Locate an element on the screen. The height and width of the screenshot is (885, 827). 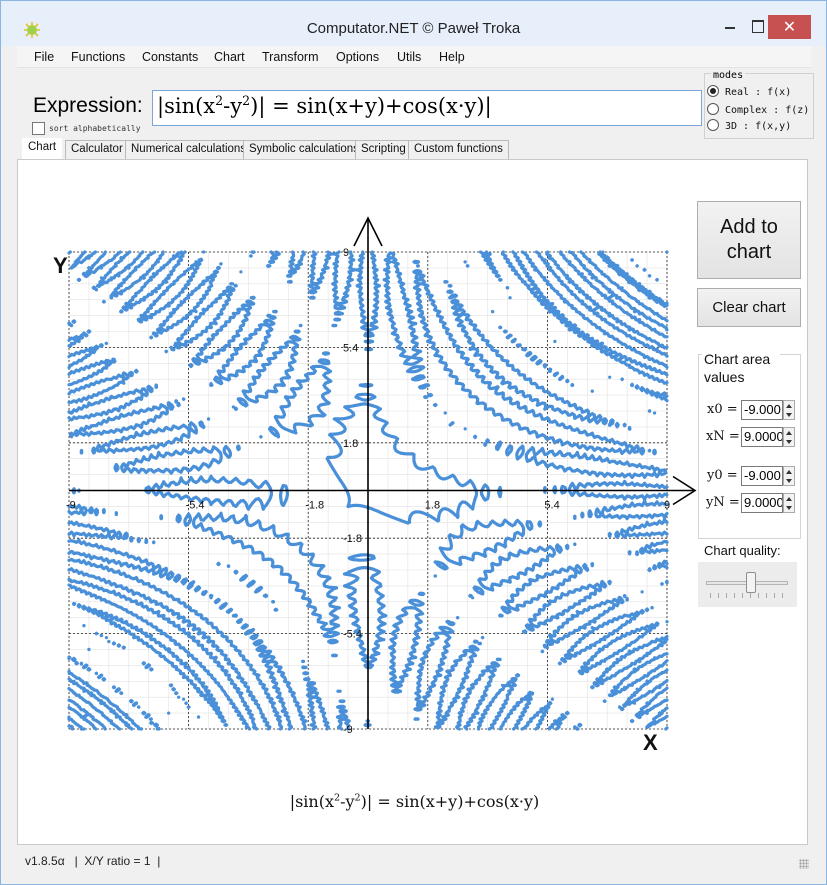
close-button: ✕ is located at coordinates (789, 27).